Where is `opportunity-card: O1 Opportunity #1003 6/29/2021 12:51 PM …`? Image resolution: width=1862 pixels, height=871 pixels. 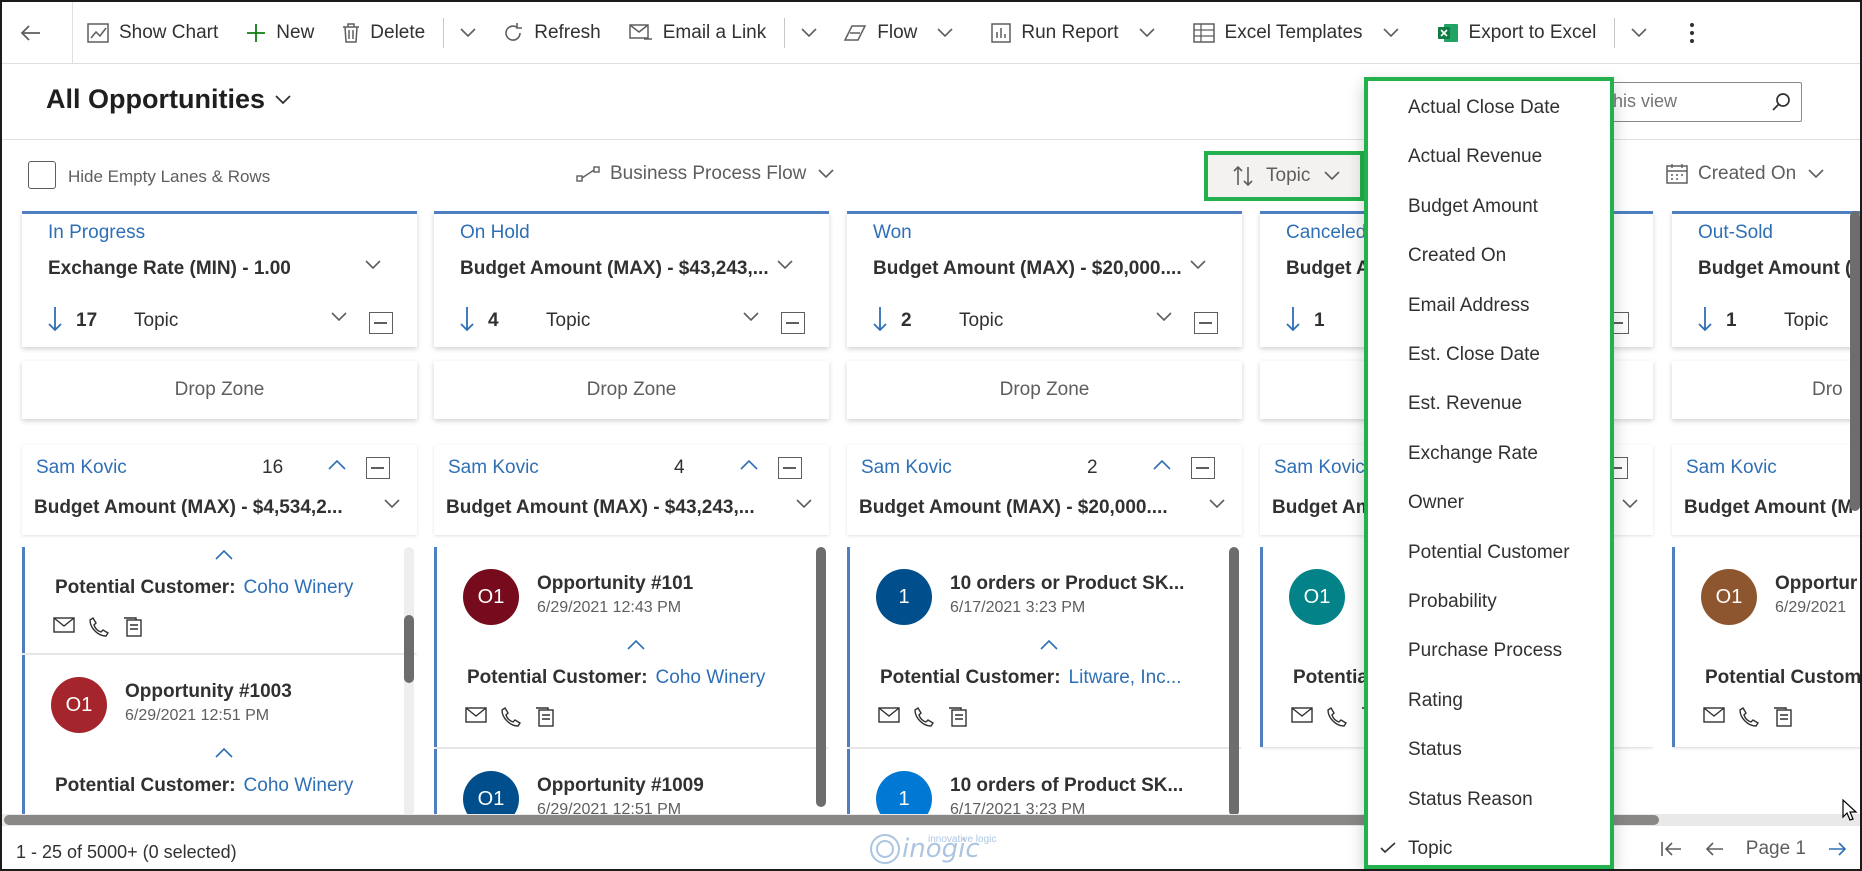 opportunity-card: O1 Opportunity #1003 6/29/2021 12:51 PM … is located at coordinates (219, 735).